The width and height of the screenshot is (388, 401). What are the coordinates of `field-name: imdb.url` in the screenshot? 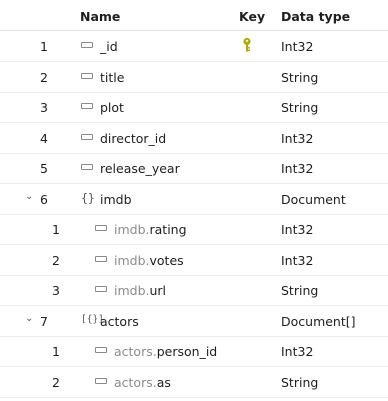 It's located at (140, 290).